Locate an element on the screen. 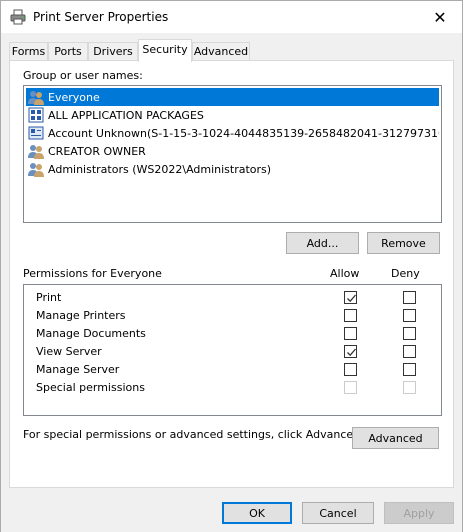 The height and width of the screenshot is (532, 463). remove-button: Remove is located at coordinates (403, 243).